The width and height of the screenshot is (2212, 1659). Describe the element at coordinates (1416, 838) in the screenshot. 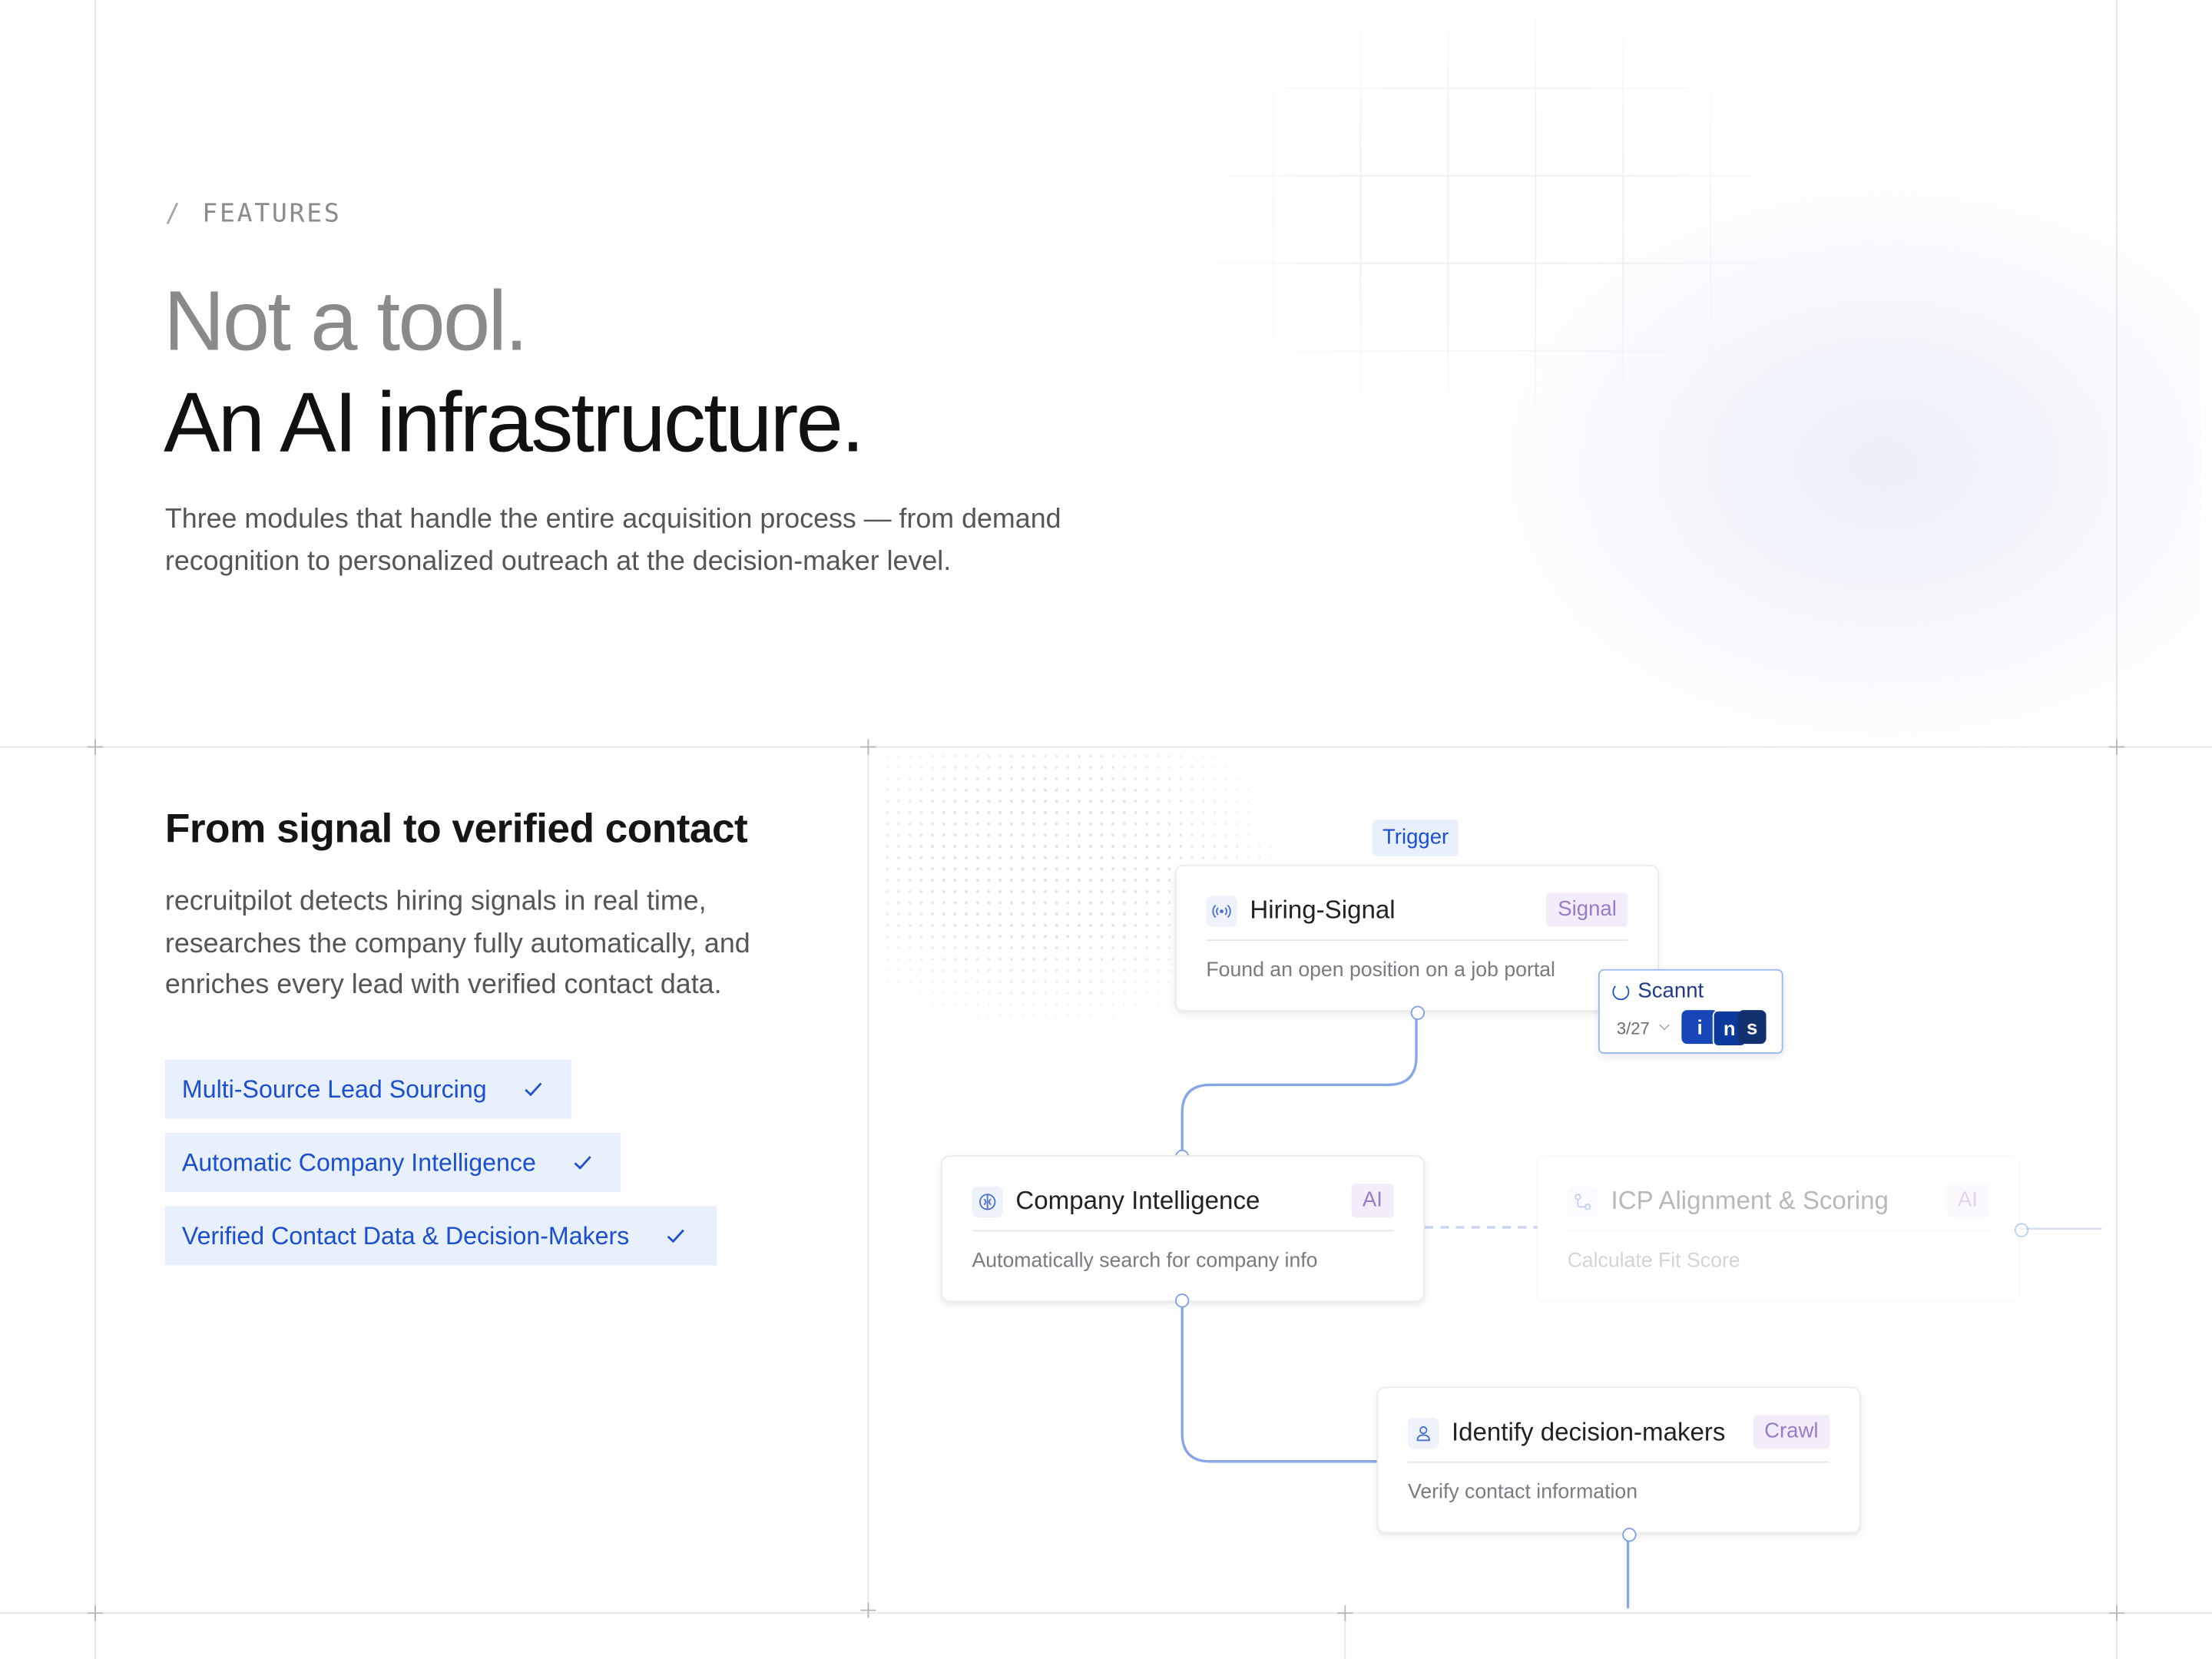

I see `trigger-tag: Trigger` at that location.